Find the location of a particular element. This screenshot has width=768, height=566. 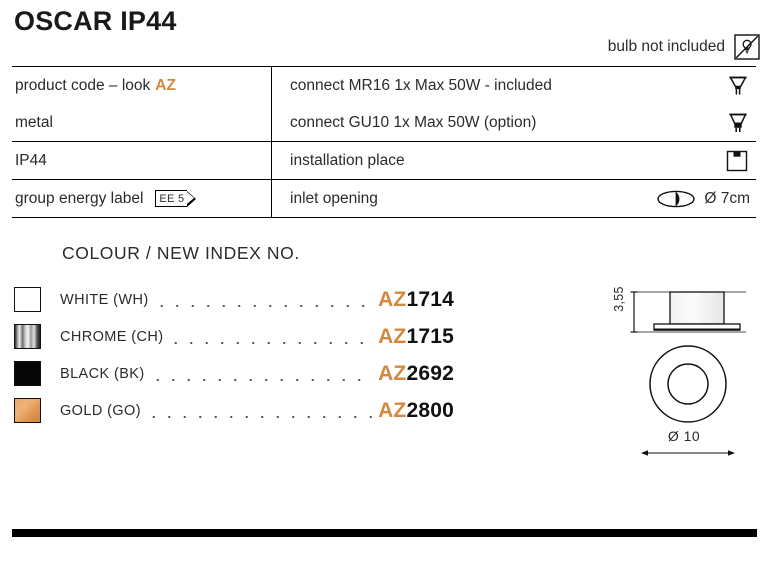

table-row: IP44 installation place is located at coordinates (384, 160).